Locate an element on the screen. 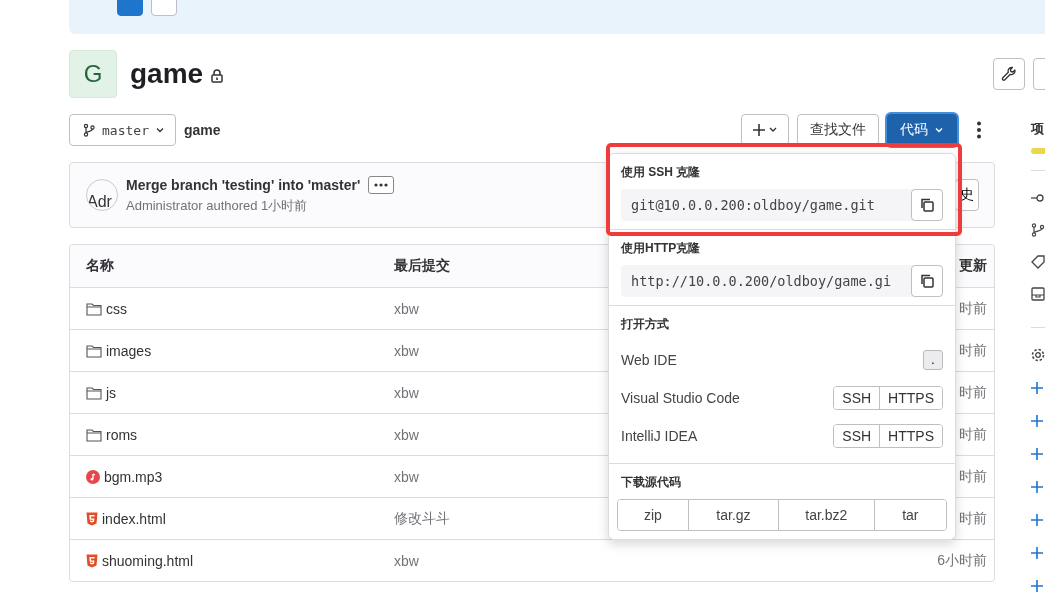  tag-icon is located at coordinates (1038, 262).